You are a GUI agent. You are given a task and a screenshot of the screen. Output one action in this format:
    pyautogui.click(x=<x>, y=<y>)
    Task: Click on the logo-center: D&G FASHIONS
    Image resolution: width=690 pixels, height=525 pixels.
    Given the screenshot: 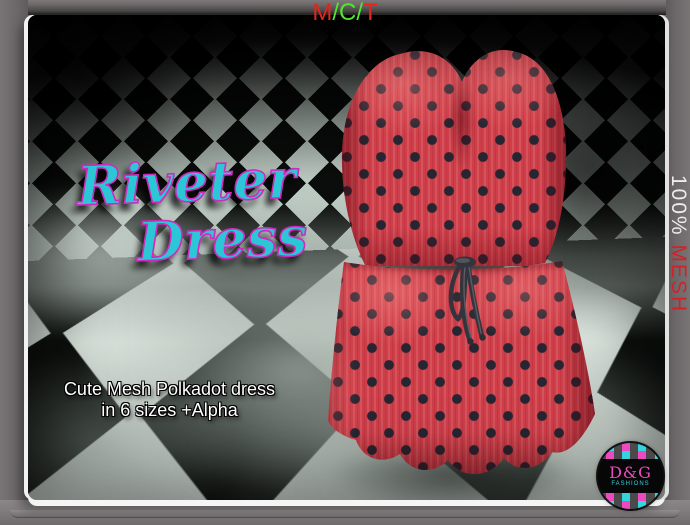 What is the action you would take?
    pyautogui.click(x=630, y=476)
    